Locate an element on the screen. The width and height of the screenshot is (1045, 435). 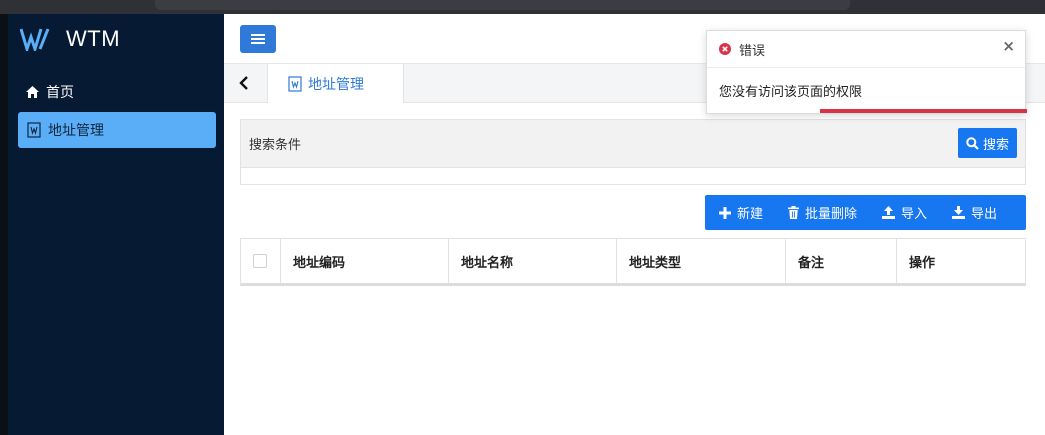
column-header: 地址类型 is located at coordinates (701, 261).